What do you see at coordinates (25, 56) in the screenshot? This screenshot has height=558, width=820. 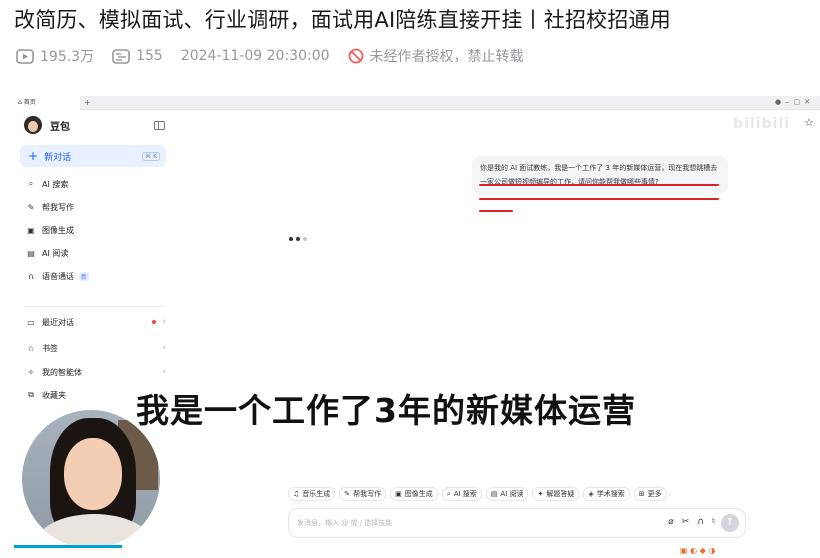 I see `play-count-icon` at bounding box center [25, 56].